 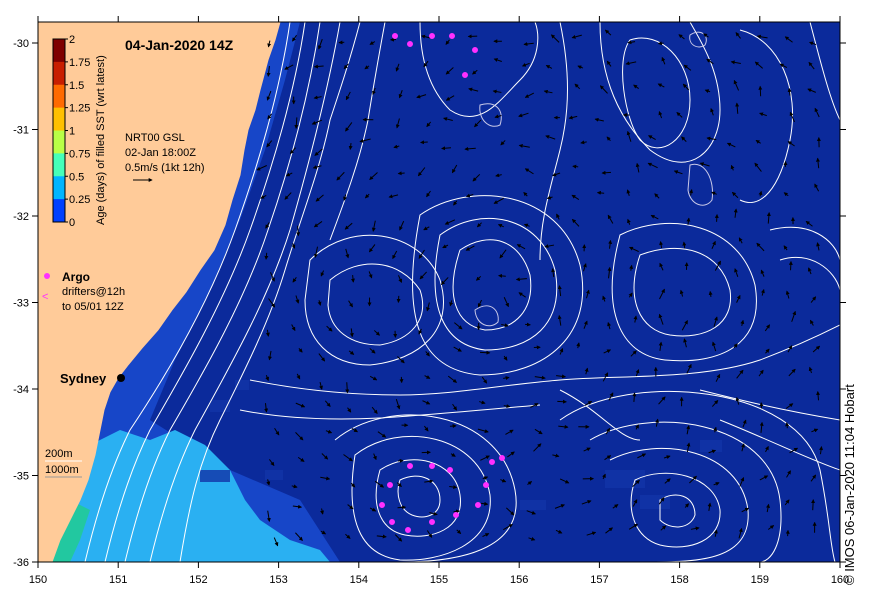 What do you see at coordinates (79, 63) in the screenshot?
I see `colorbar-tick-label: 1.75` at bounding box center [79, 63].